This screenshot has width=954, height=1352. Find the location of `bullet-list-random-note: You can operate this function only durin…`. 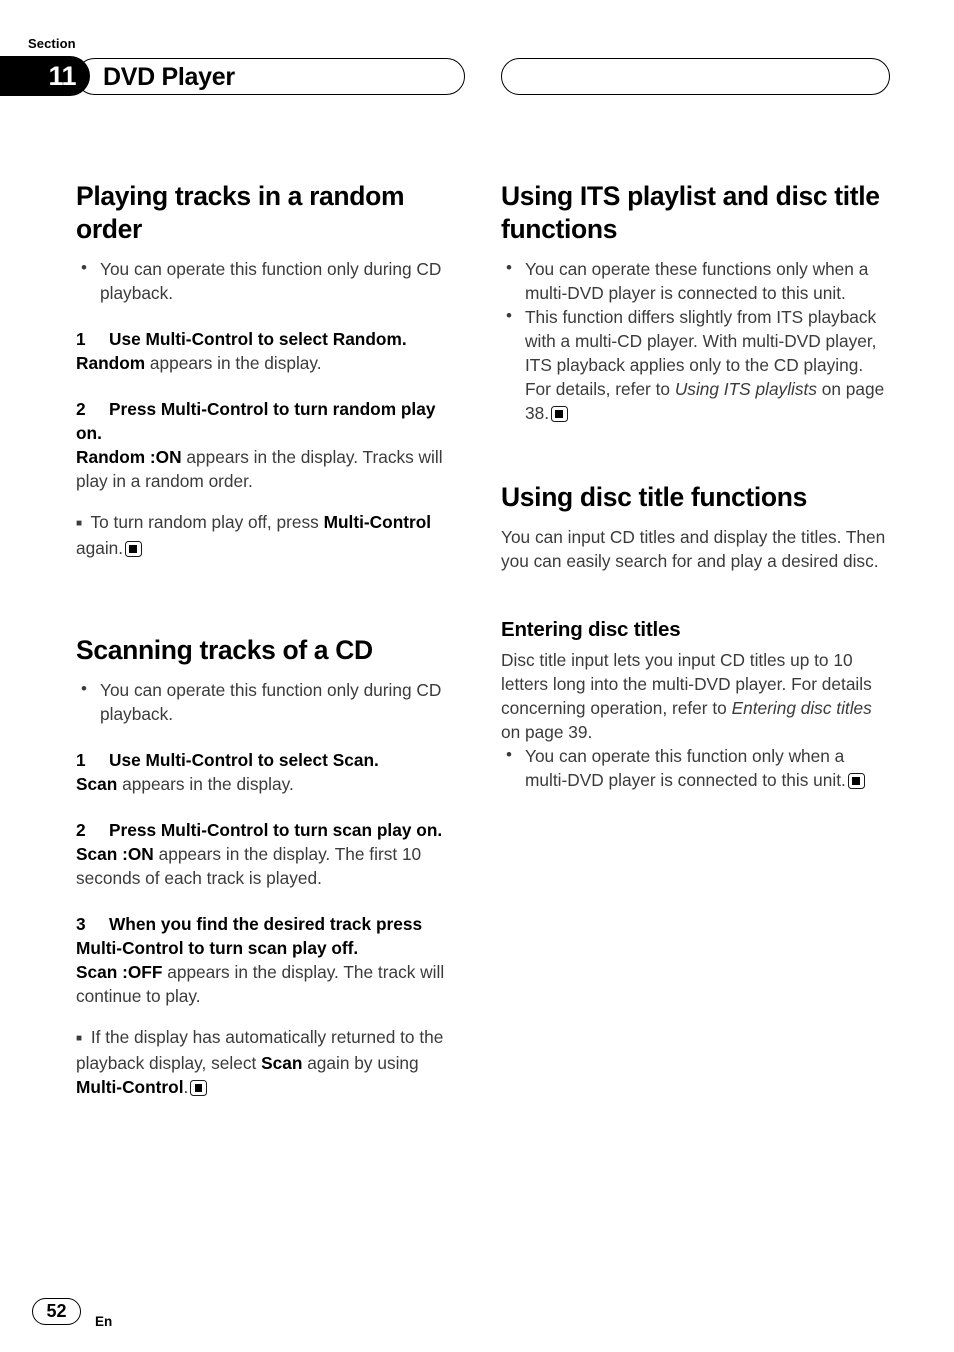

bullet-list-random-note: You can operate this function only durin… is located at coordinates (271, 280).